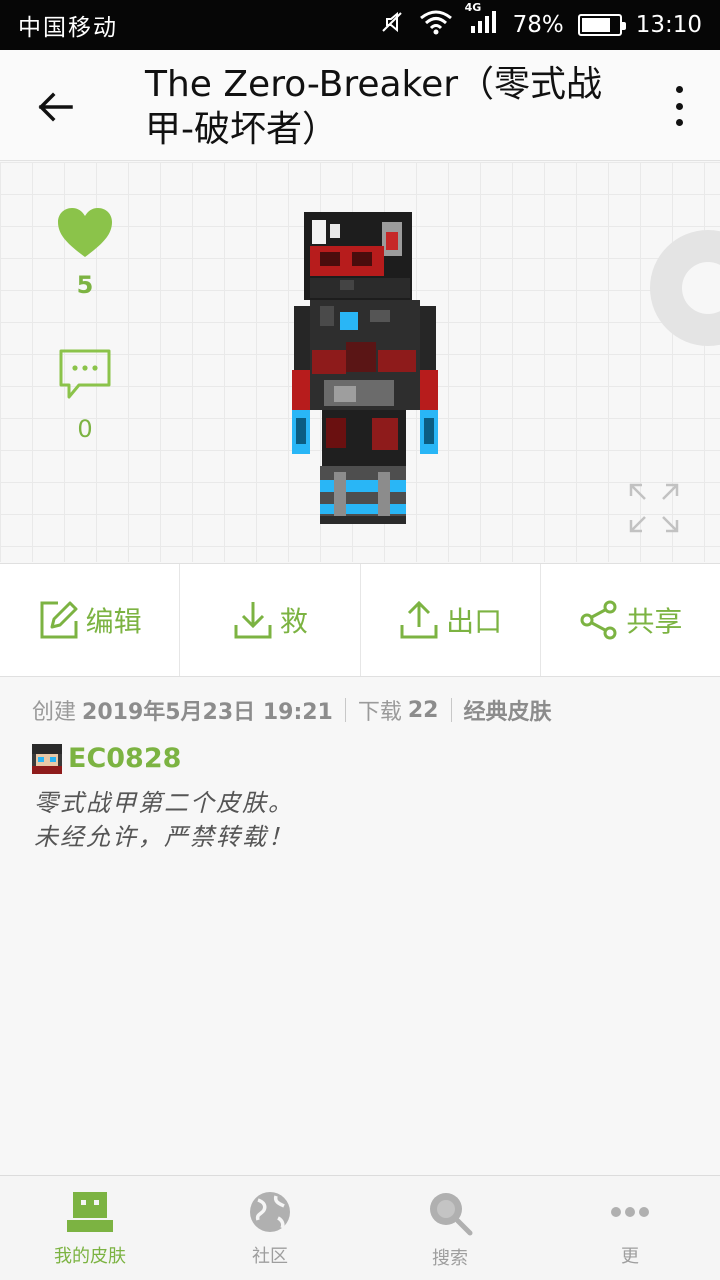 This screenshot has height=1280, width=720. Describe the element at coordinates (482, 21) in the screenshot. I see `signal-icon: 4G` at that location.